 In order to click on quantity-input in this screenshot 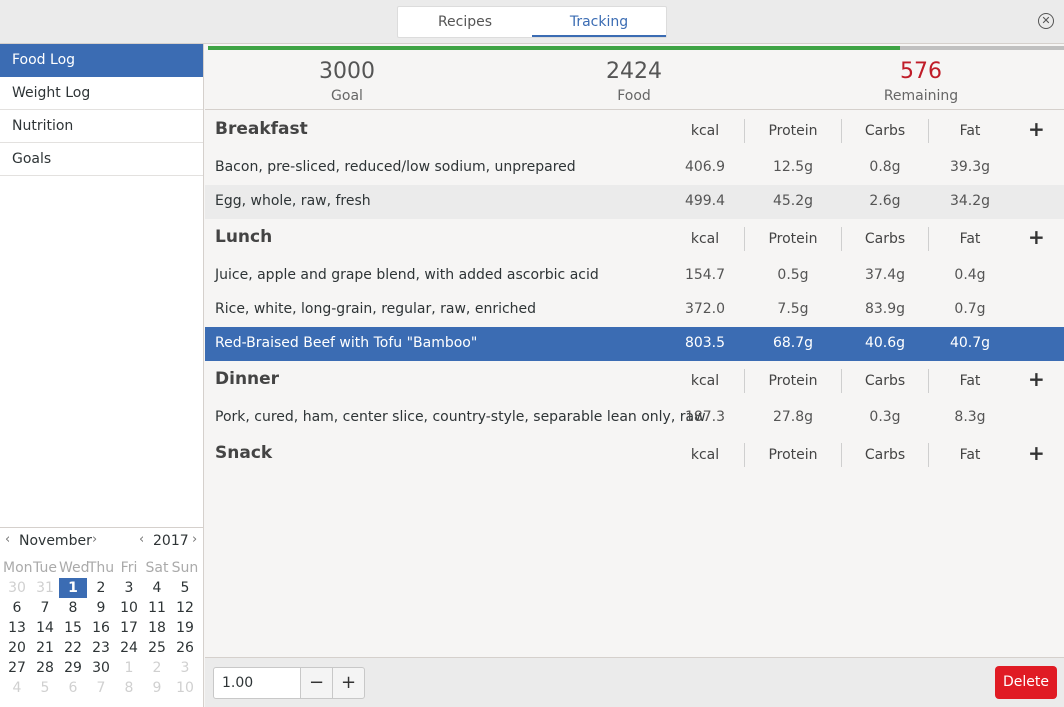, I will do `click(257, 683)`.